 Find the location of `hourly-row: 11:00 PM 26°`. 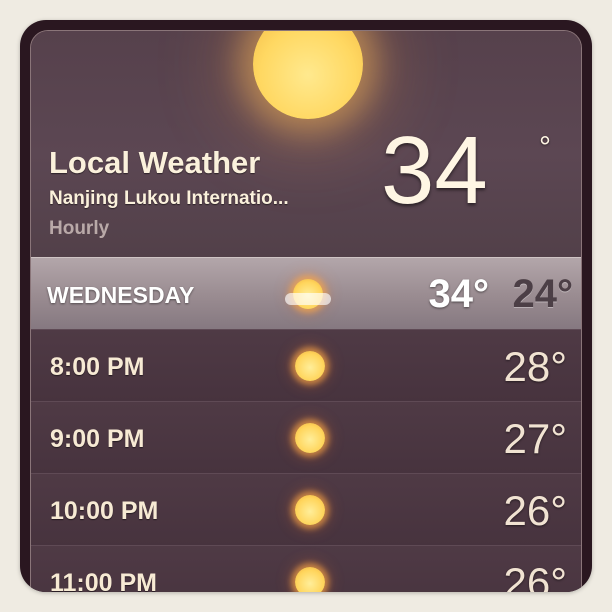

hourly-row: 11:00 PM 26° is located at coordinates (306, 568).